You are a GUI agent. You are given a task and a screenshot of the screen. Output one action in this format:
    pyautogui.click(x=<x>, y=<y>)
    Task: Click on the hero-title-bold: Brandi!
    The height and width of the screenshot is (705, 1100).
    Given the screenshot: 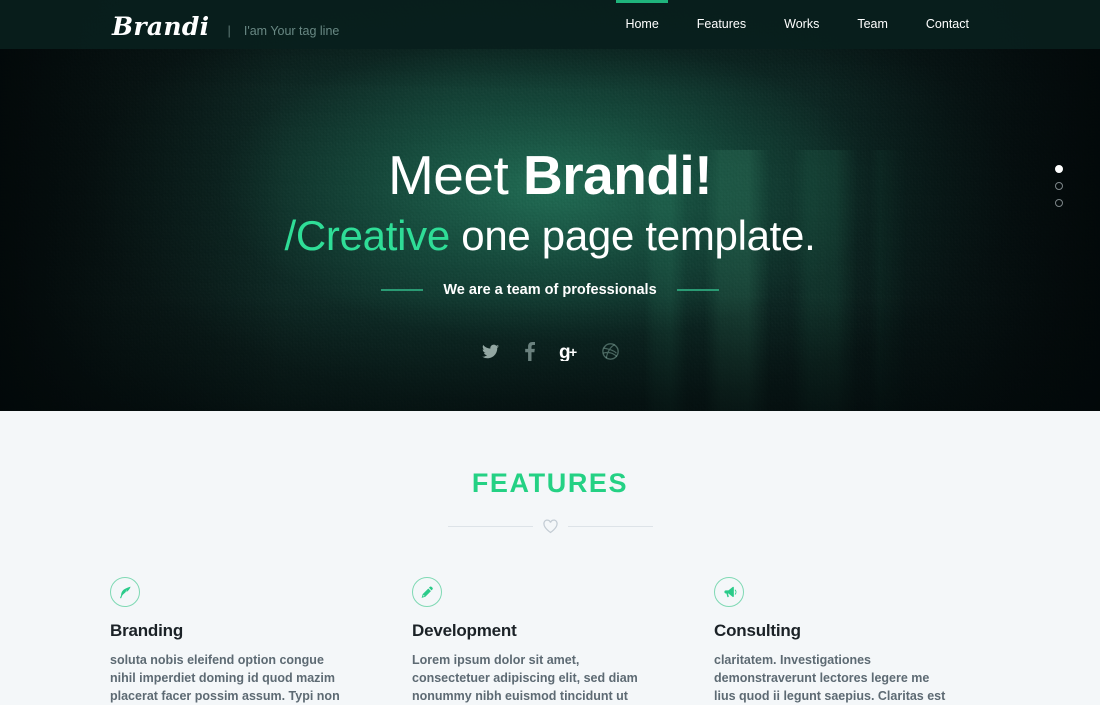 What is the action you would take?
    pyautogui.click(x=618, y=175)
    